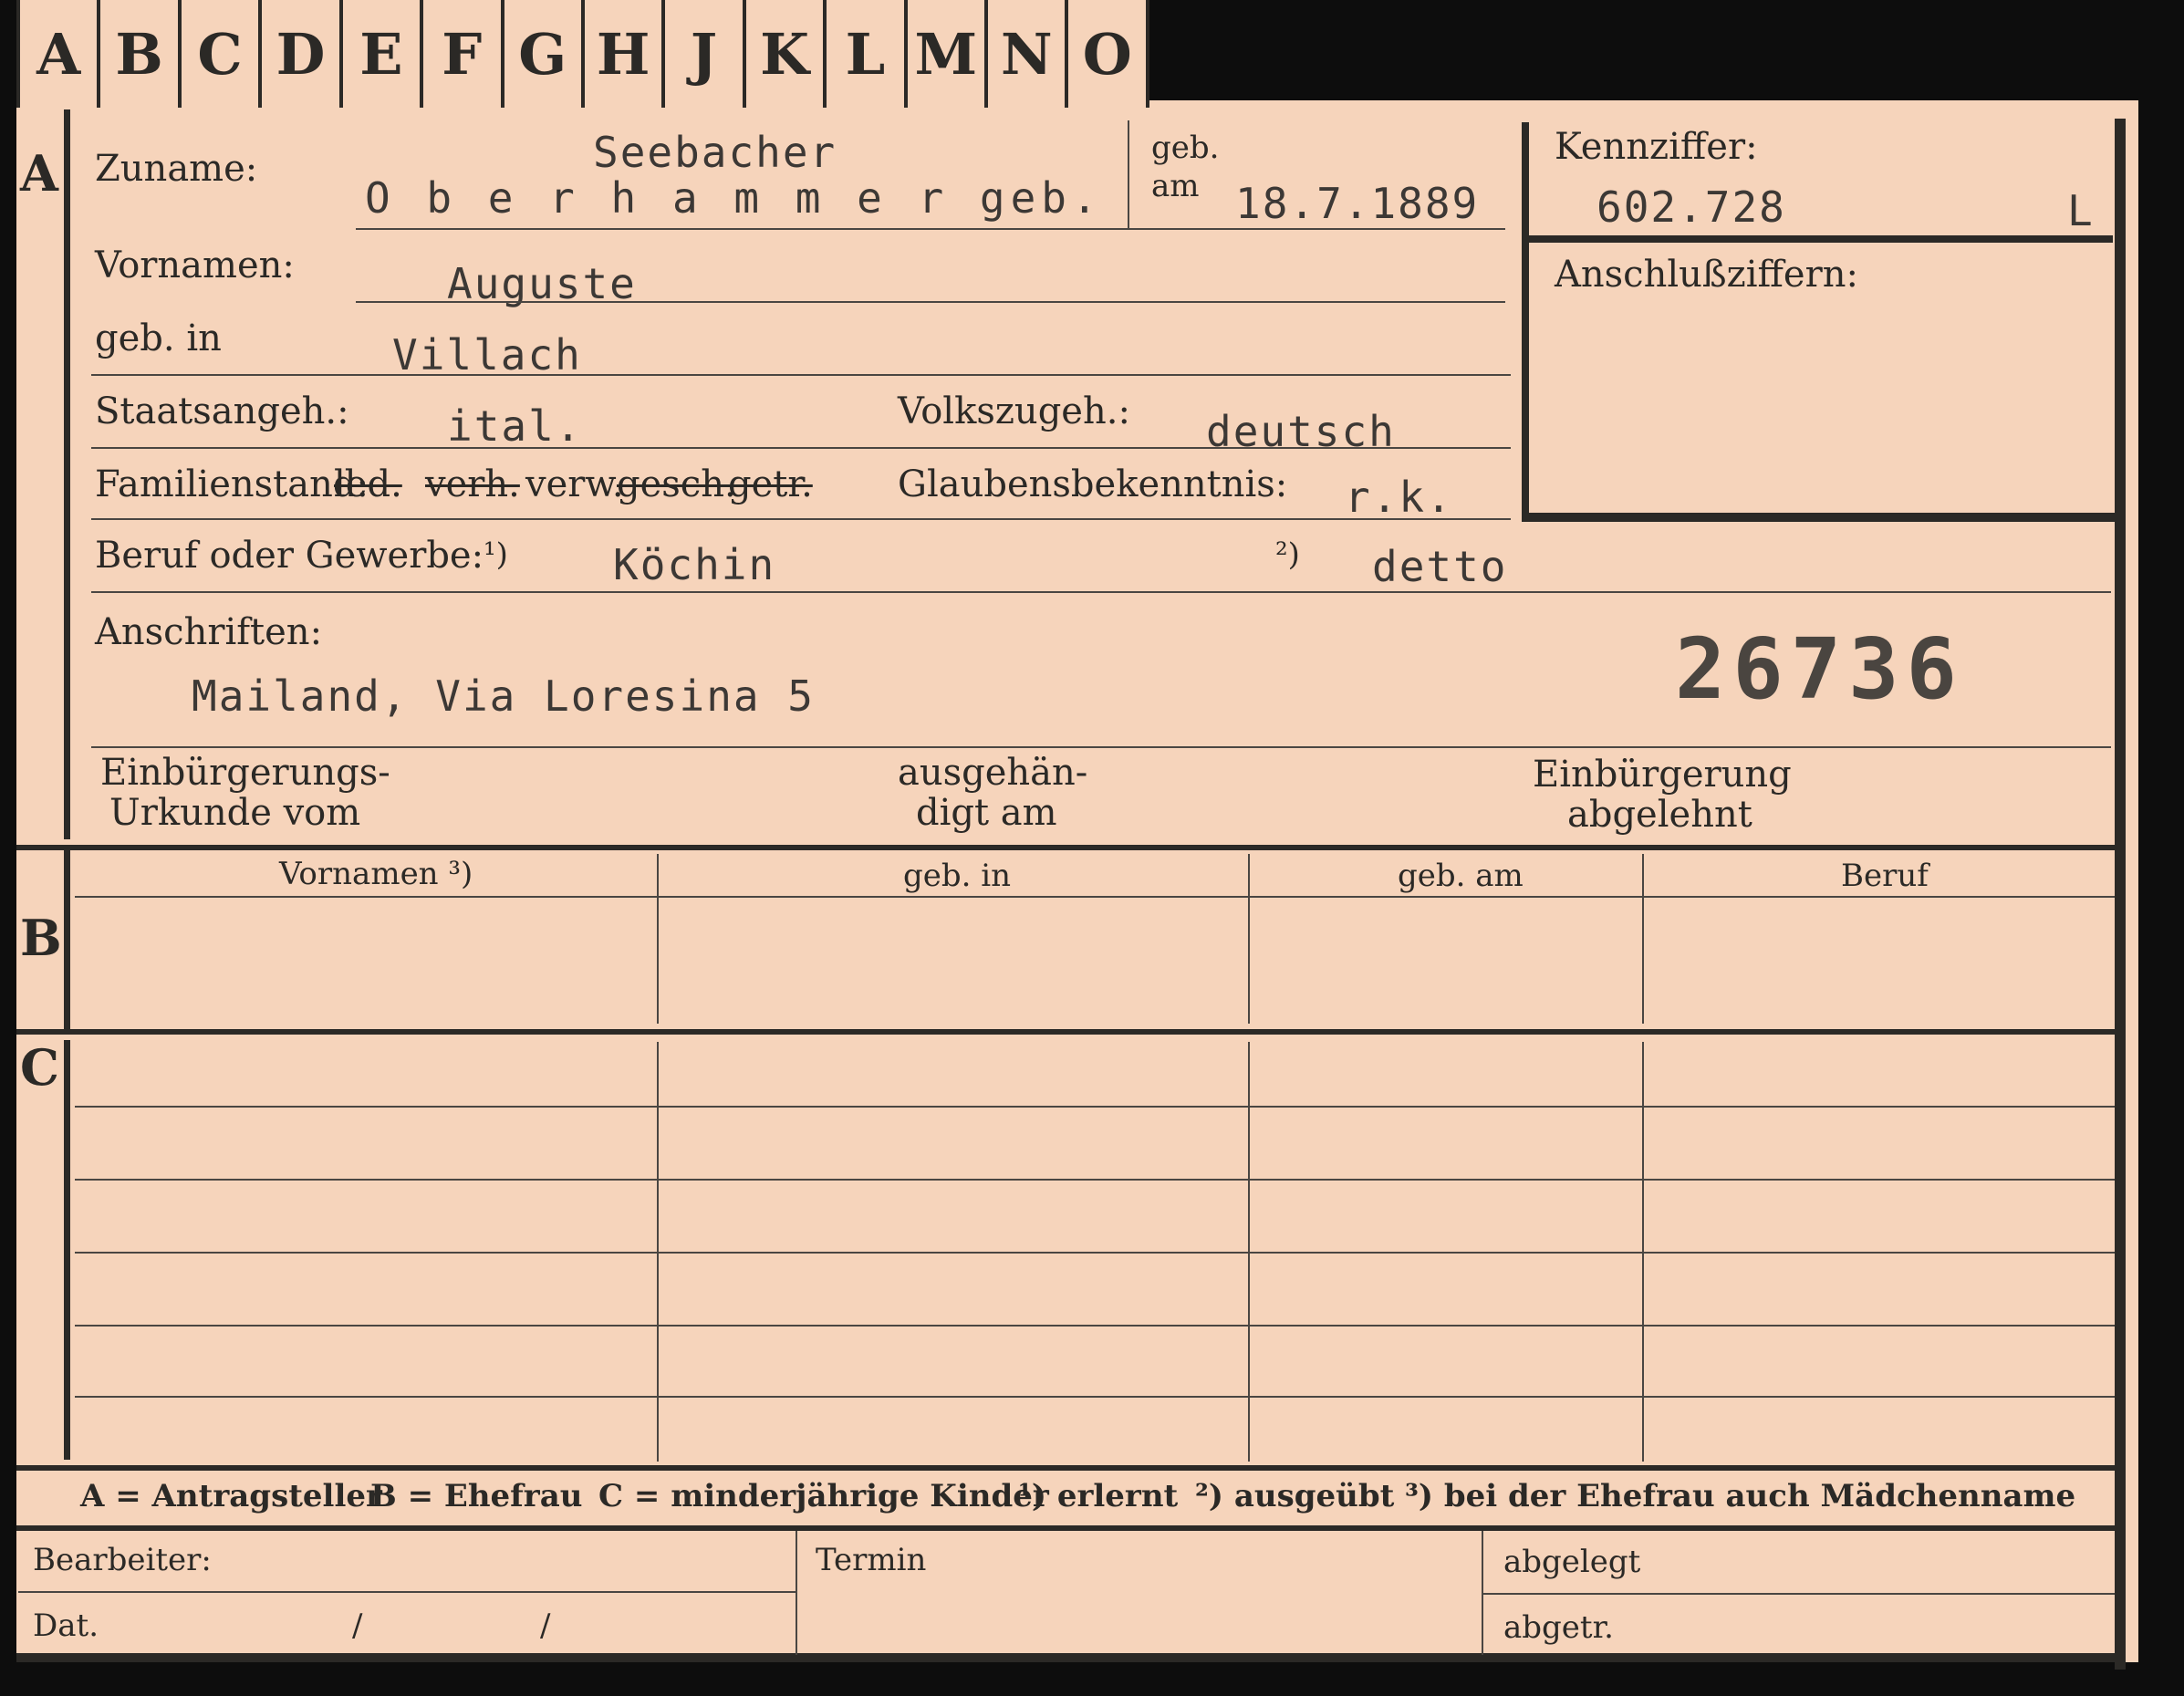 This screenshot has width=2184, height=1696. What do you see at coordinates (993, 773) in the screenshot?
I see `ausgehaendigt-label-1: ausgehän-` at bounding box center [993, 773].